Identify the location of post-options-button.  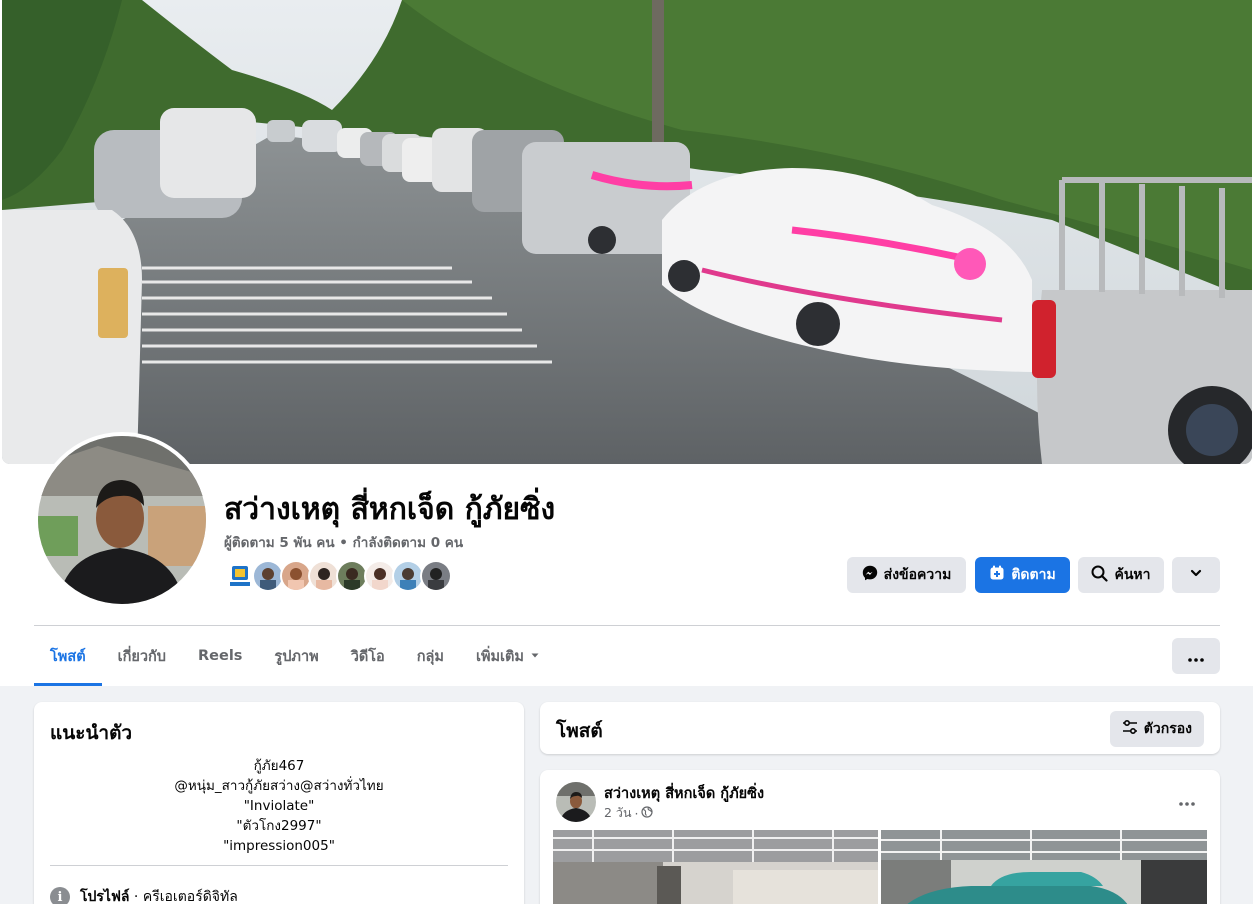
(1187, 800).